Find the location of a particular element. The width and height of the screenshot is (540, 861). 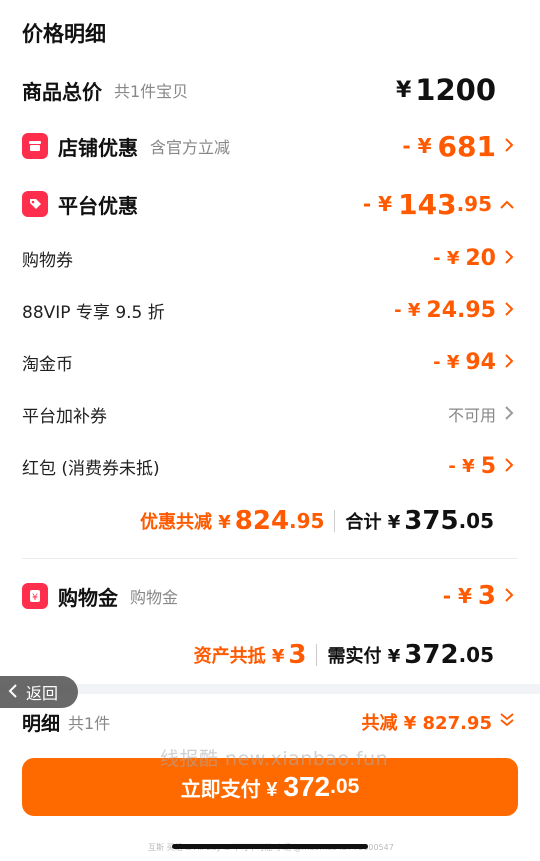

discount-total-dec: .95 is located at coordinates (307, 521).